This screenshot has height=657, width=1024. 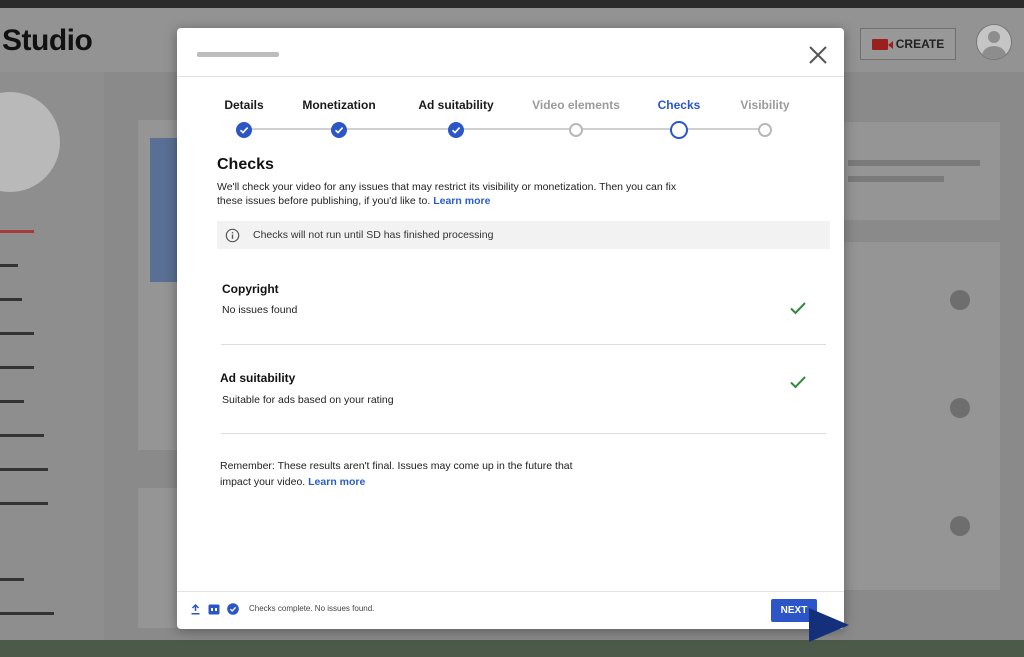 I want to click on upload-icon, so click(x=195, y=608).